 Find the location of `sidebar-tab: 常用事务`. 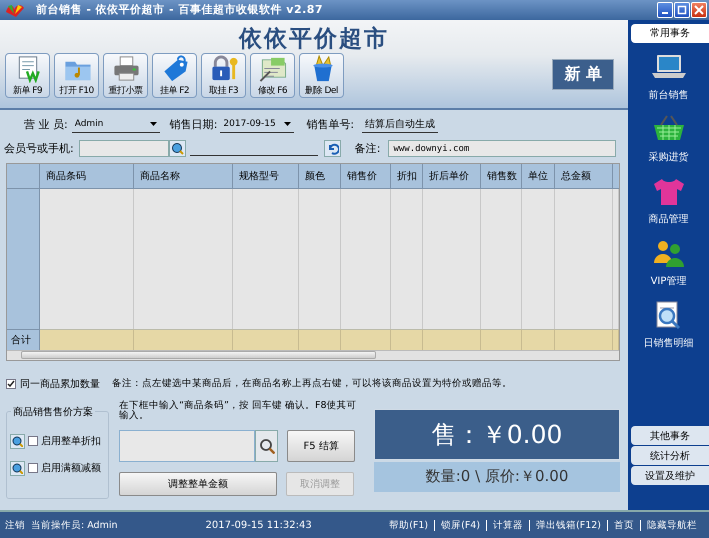

sidebar-tab: 常用事务 is located at coordinates (670, 33).